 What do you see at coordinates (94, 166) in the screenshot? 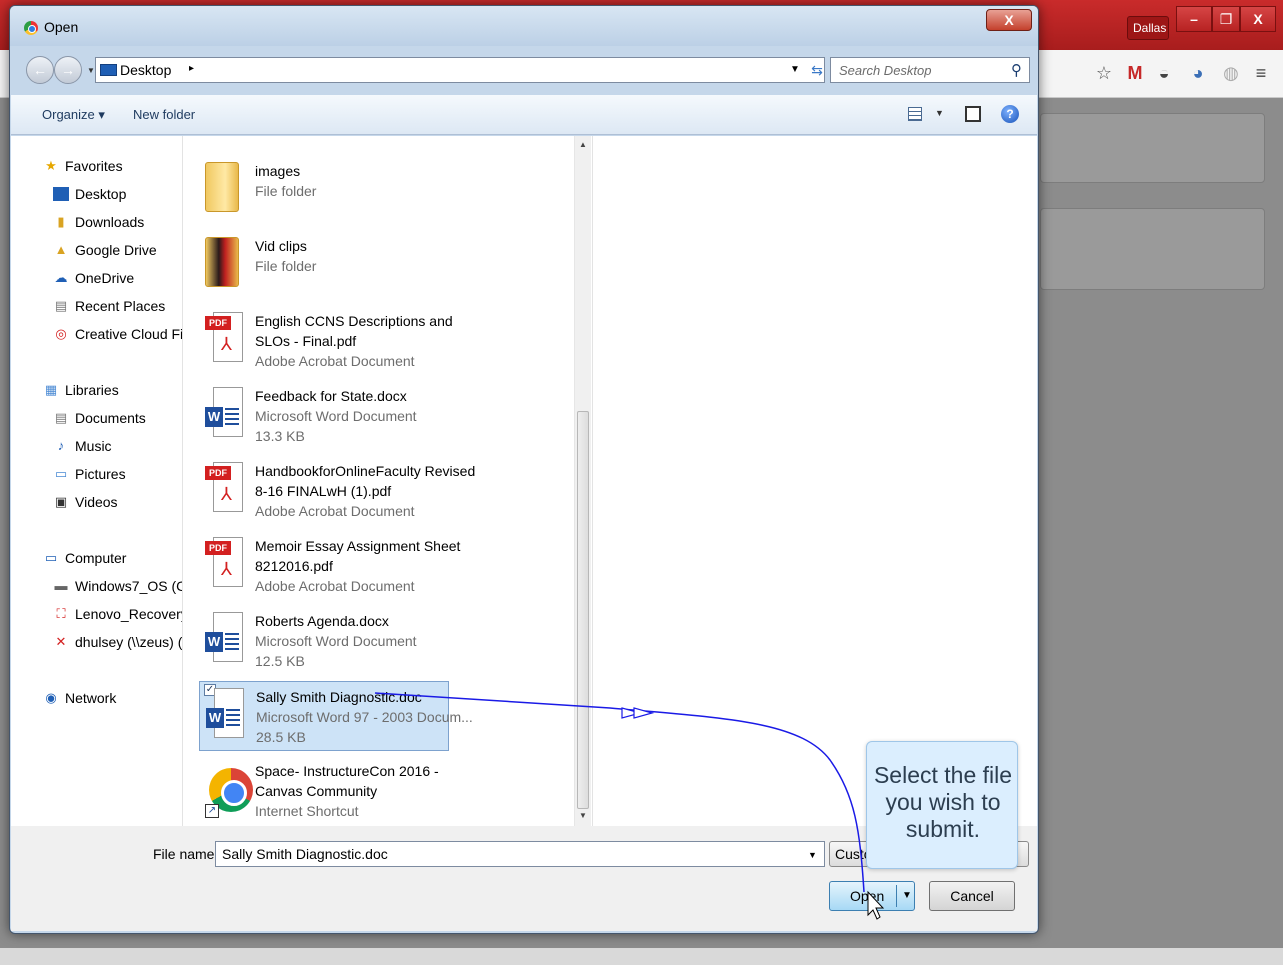
I see `nav-label: Favorites` at bounding box center [94, 166].